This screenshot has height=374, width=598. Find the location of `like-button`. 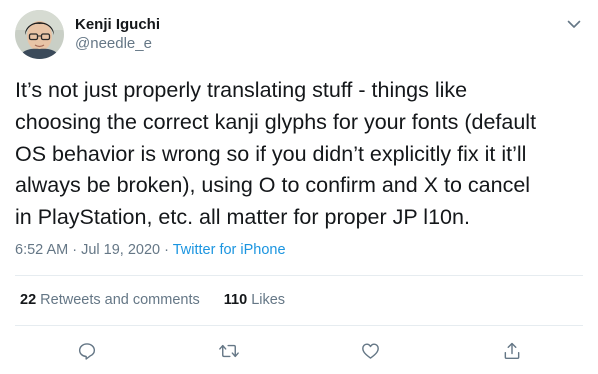

like-button is located at coordinates (370, 351).